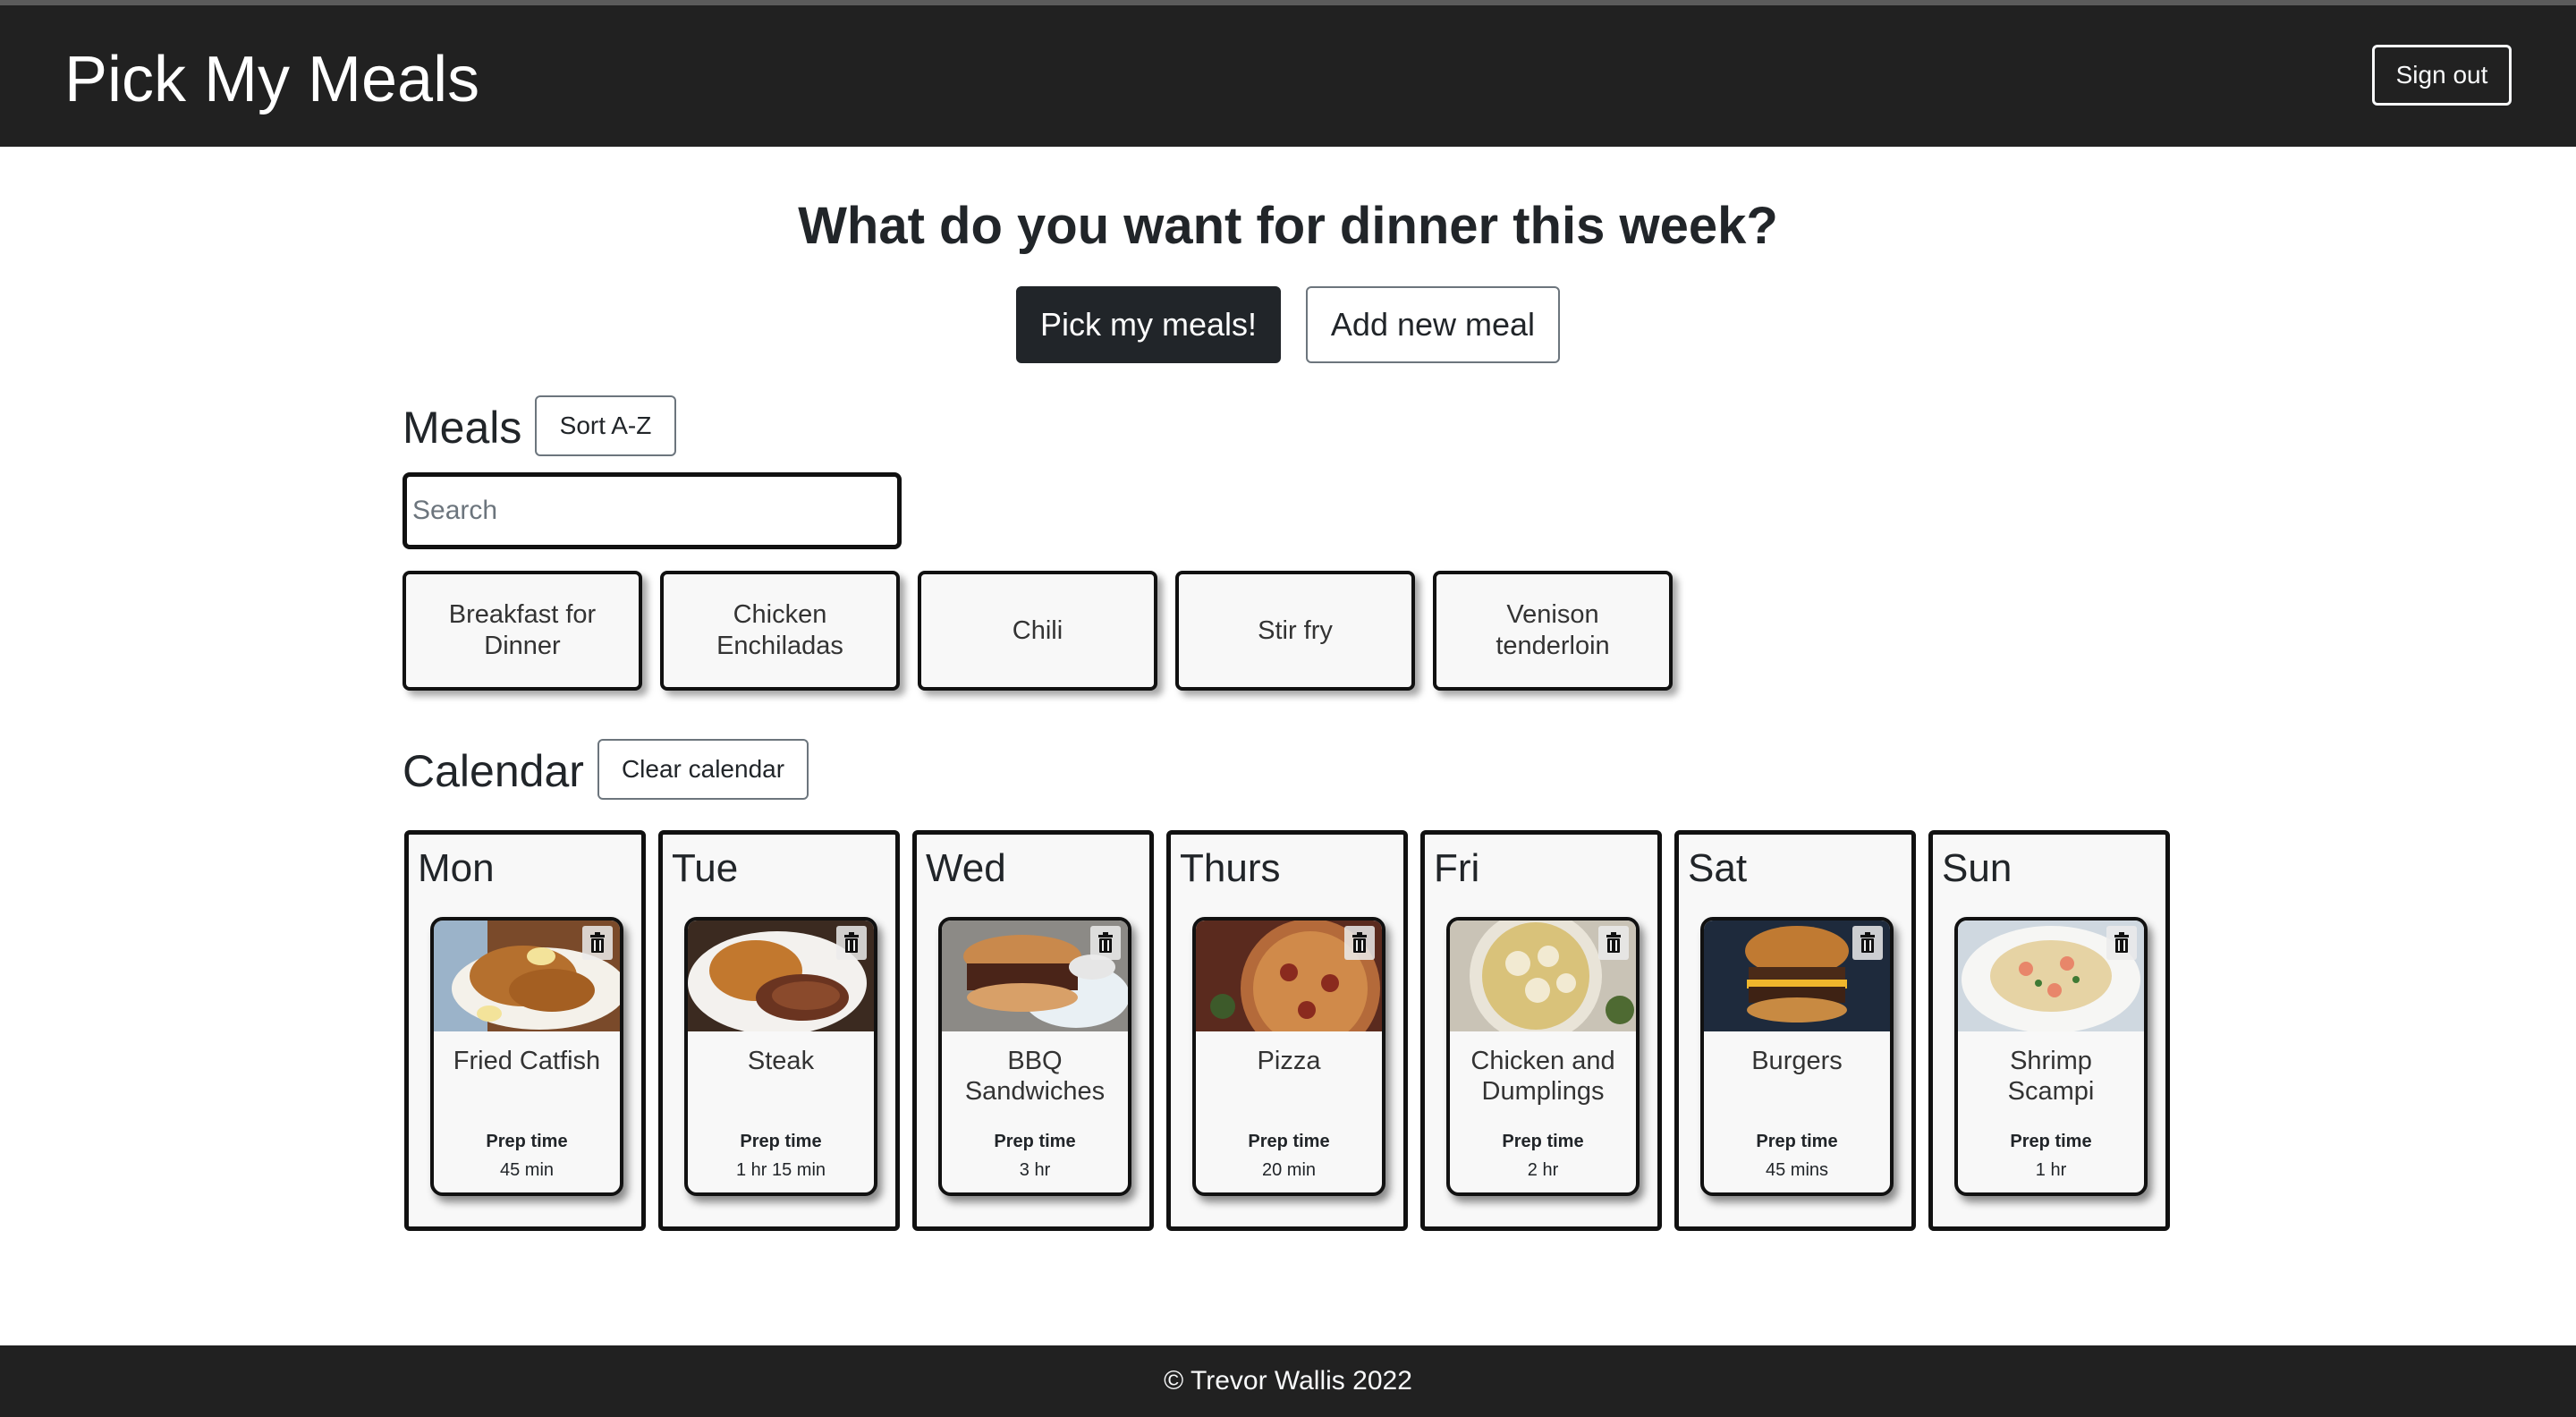 The width and height of the screenshot is (2576, 1417). I want to click on add-new-meal-button: Add new meal, so click(1433, 325).